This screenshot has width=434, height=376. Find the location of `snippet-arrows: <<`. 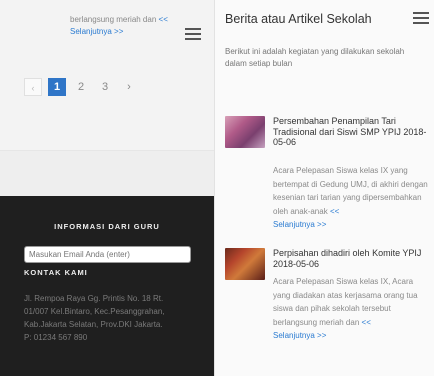

snippet-arrows: << is located at coordinates (163, 19).